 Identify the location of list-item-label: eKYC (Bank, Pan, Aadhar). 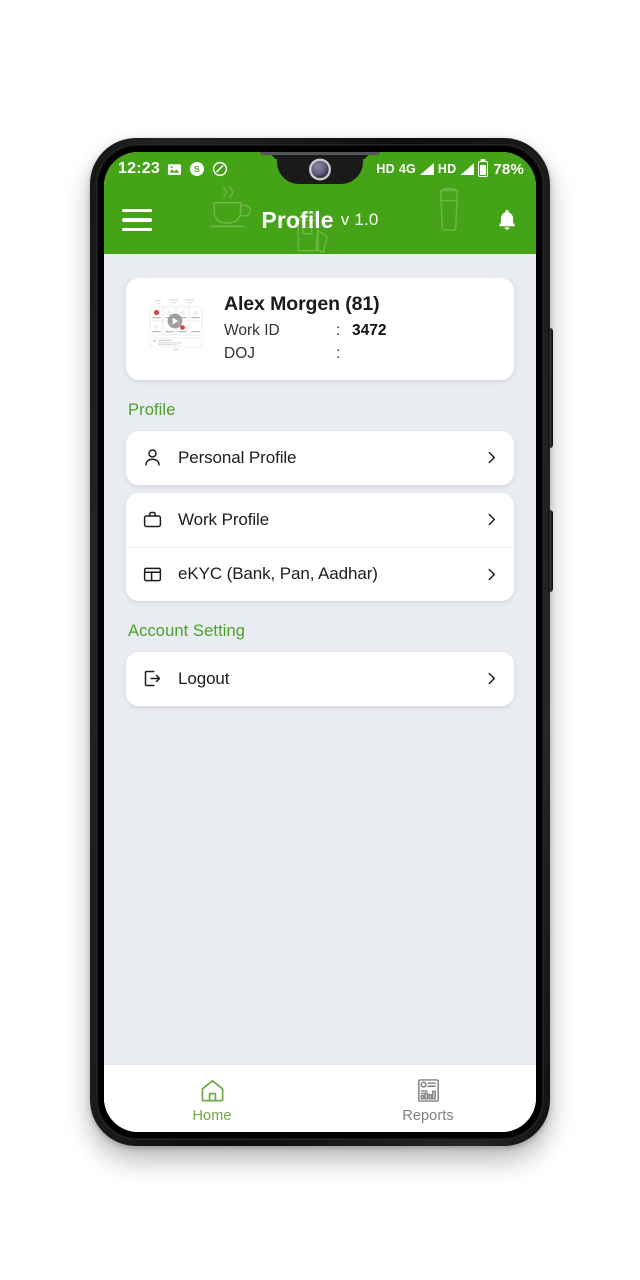
(278, 573).